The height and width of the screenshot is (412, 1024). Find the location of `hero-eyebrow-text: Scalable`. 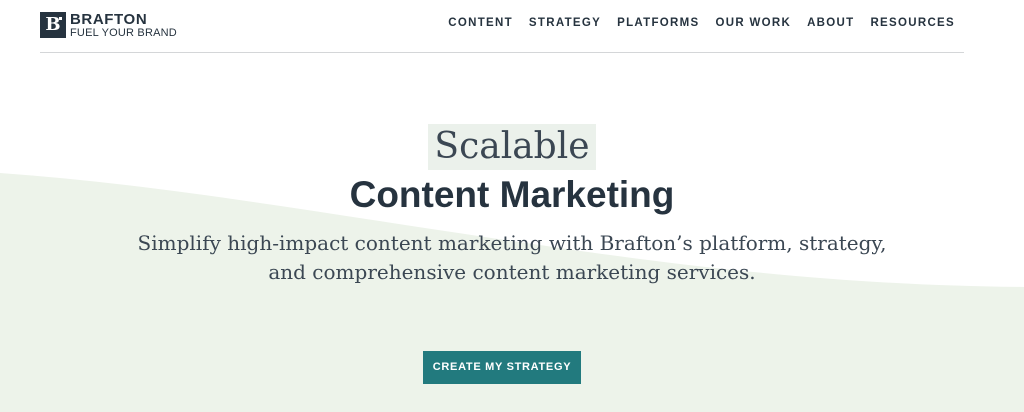

hero-eyebrow-text: Scalable is located at coordinates (512, 147).